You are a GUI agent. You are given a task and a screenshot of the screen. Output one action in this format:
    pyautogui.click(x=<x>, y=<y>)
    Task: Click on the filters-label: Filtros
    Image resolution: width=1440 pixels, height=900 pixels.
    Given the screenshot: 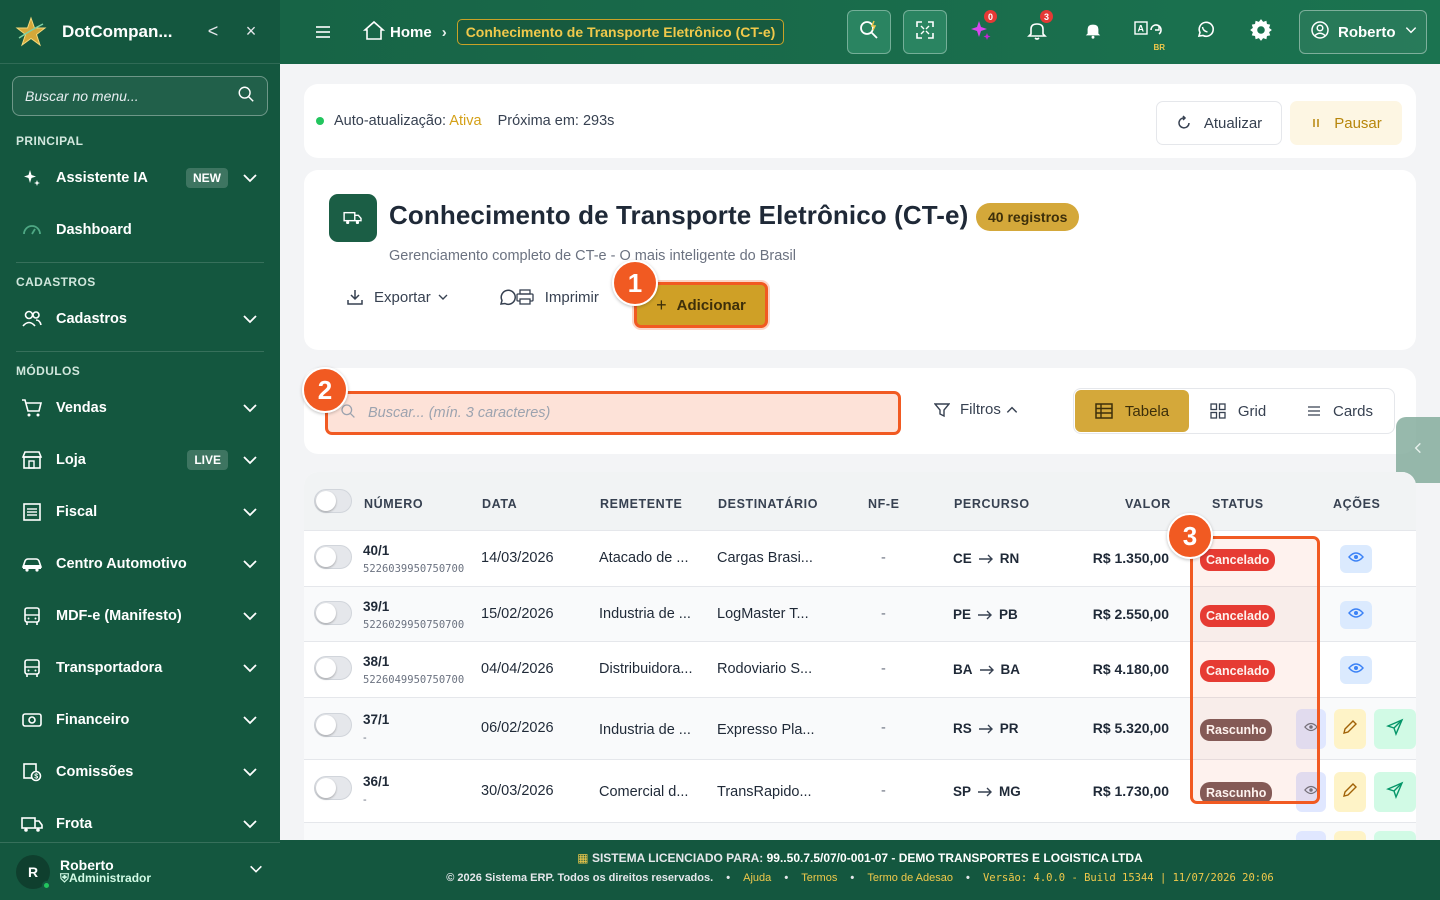 What is the action you would take?
    pyautogui.click(x=980, y=409)
    